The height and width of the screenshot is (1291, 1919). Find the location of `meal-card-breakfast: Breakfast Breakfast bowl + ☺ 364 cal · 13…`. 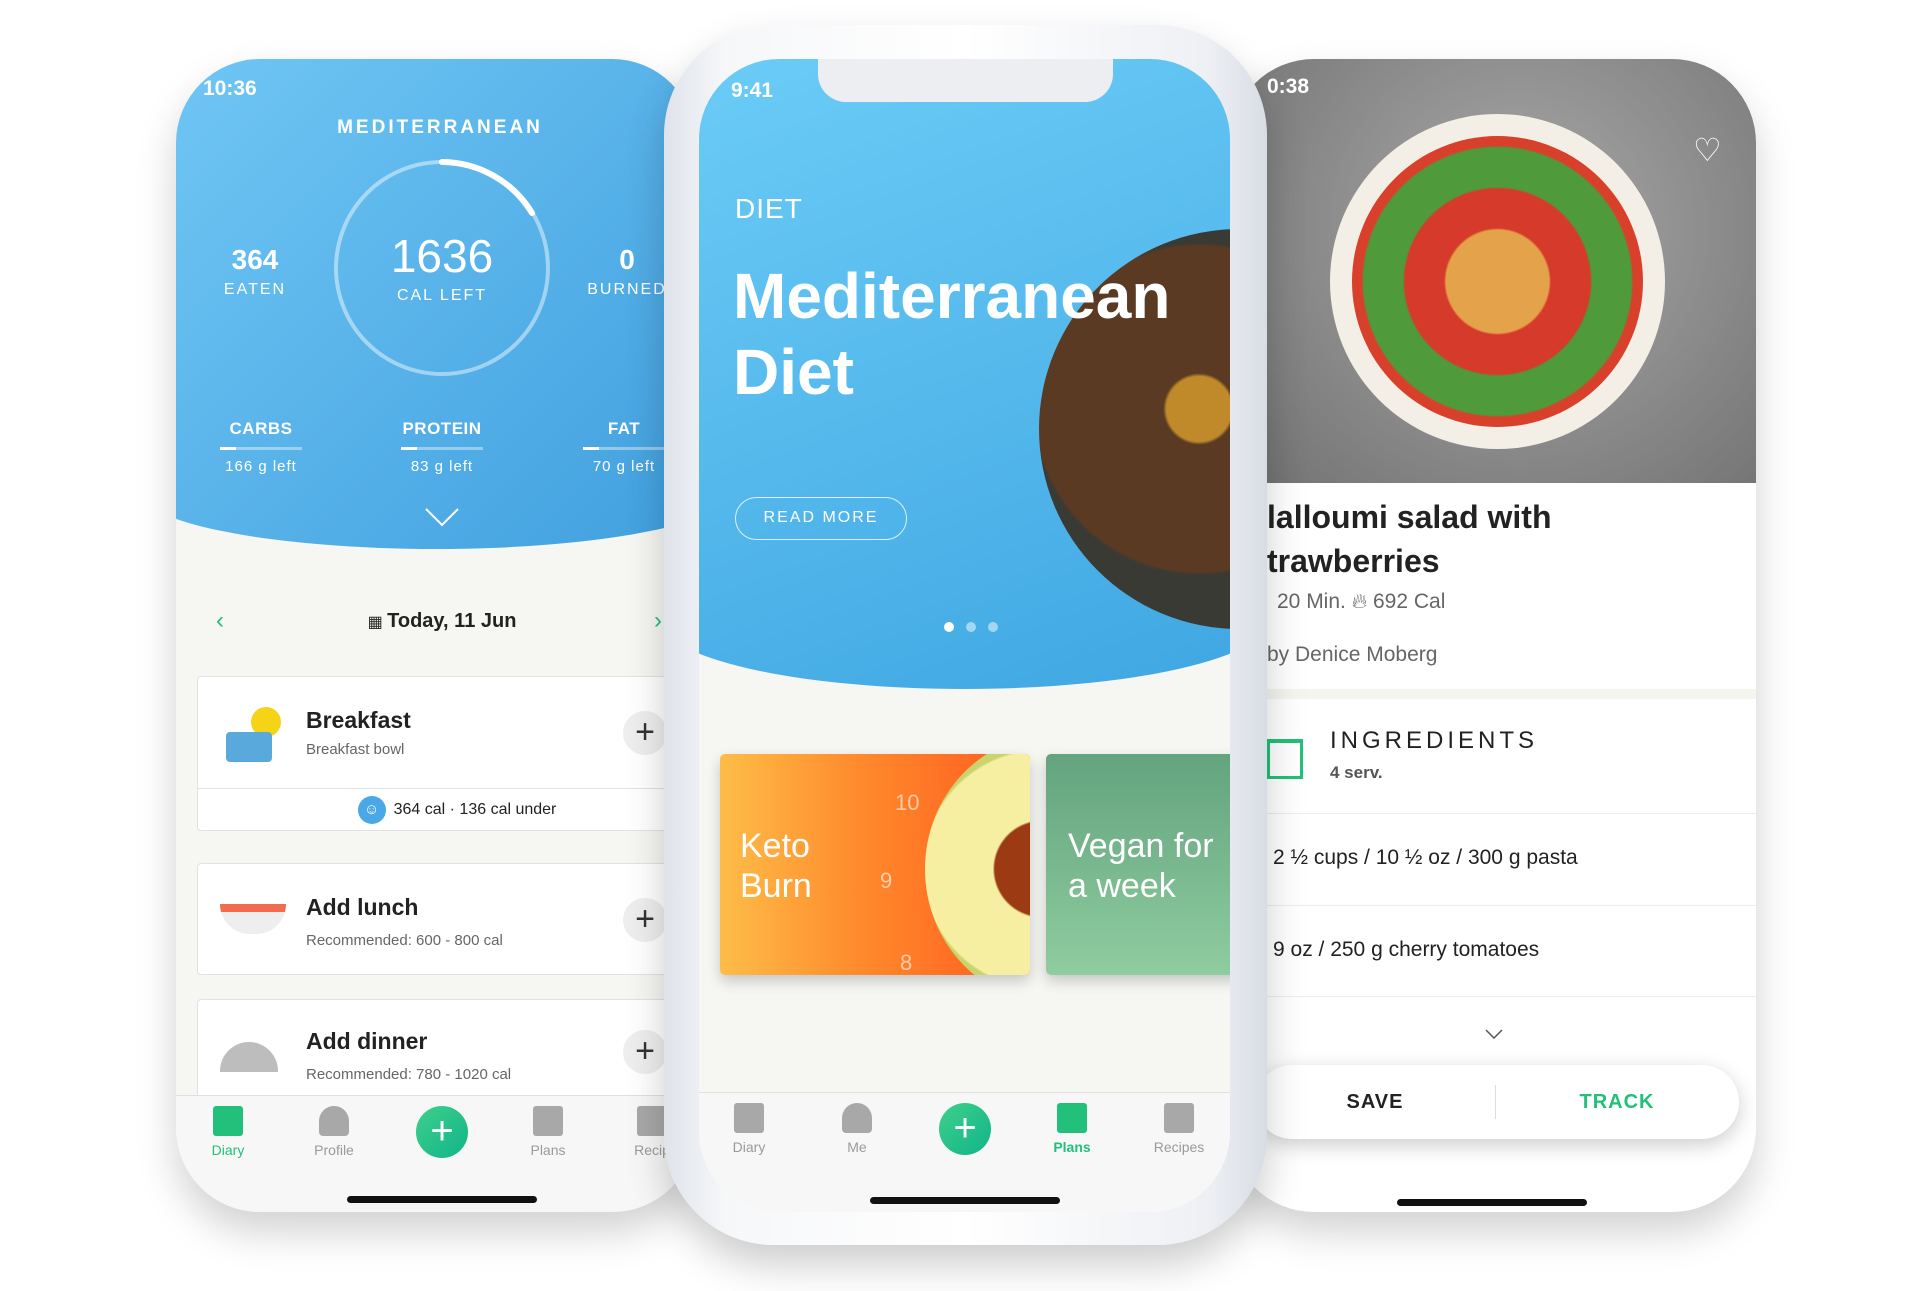

meal-card-breakfast: Breakfast Breakfast bowl + ☺ 364 cal · 13… is located at coordinates (446, 753).